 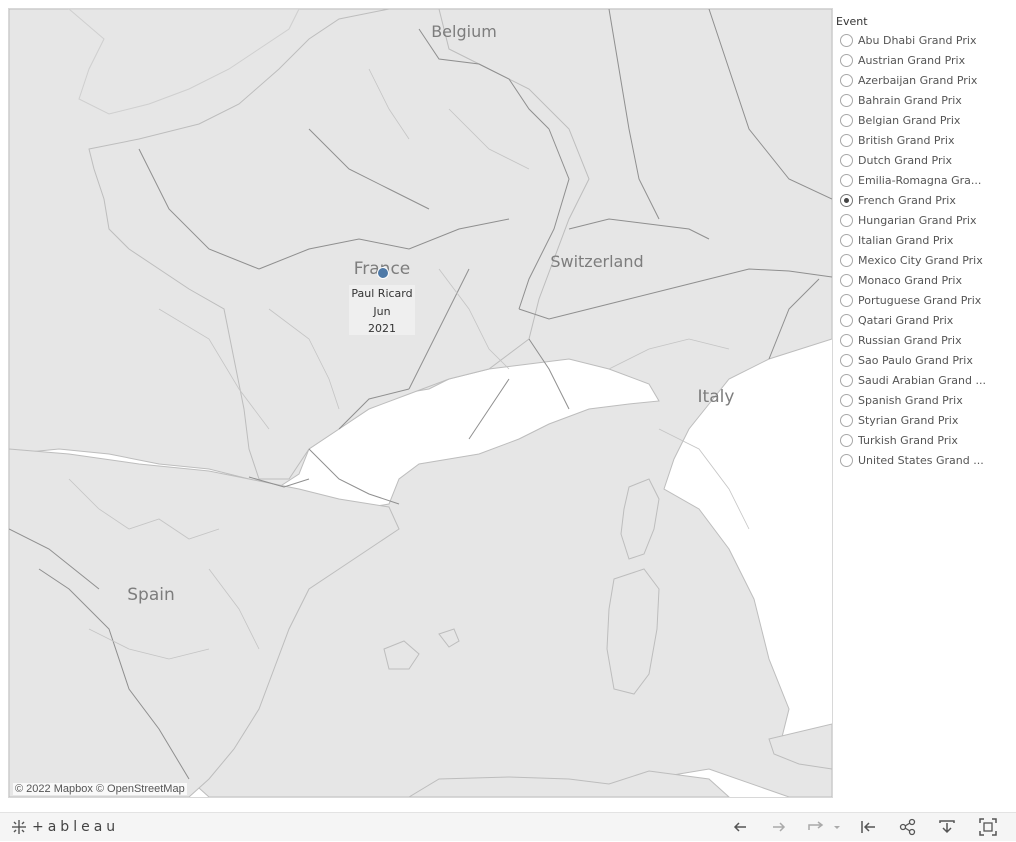 I want to click on marker-month: Jun, so click(x=382, y=311).